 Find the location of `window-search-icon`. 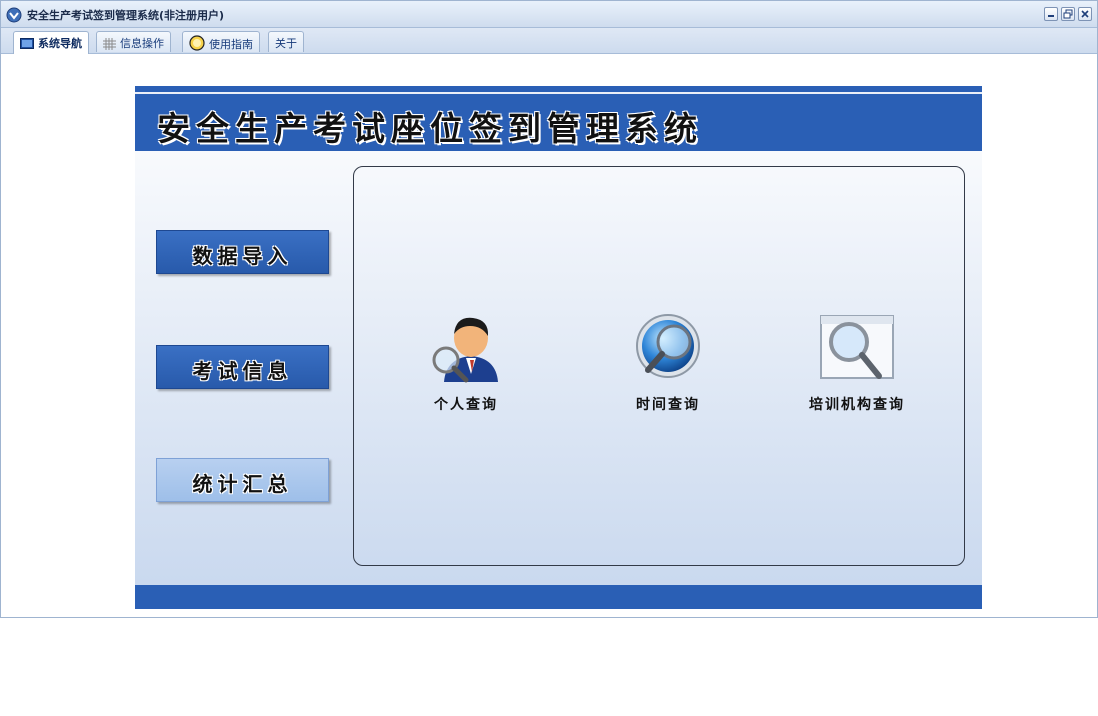

window-search-icon is located at coordinates (857, 347).